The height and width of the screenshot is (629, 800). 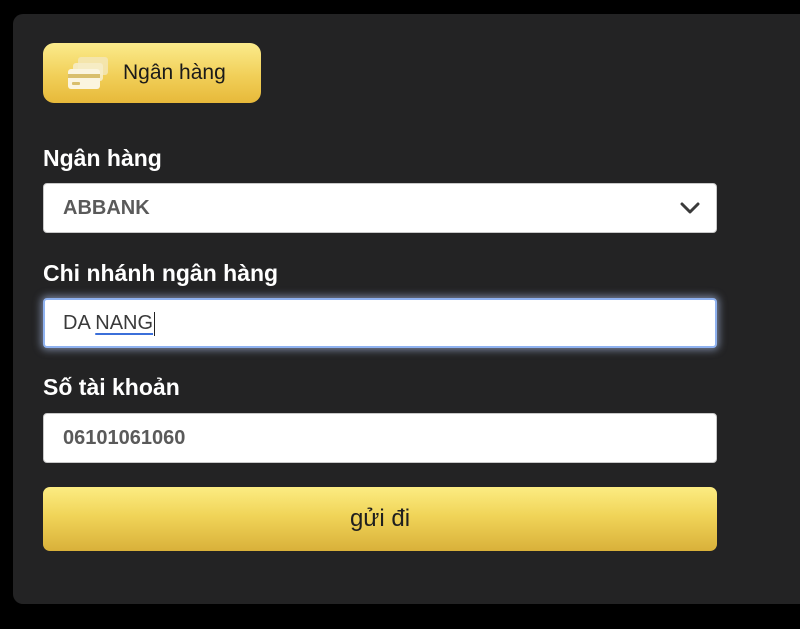 What do you see at coordinates (79, 323) in the screenshot?
I see `branch-input-value-prefix: DA` at bounding box center [79, 323].